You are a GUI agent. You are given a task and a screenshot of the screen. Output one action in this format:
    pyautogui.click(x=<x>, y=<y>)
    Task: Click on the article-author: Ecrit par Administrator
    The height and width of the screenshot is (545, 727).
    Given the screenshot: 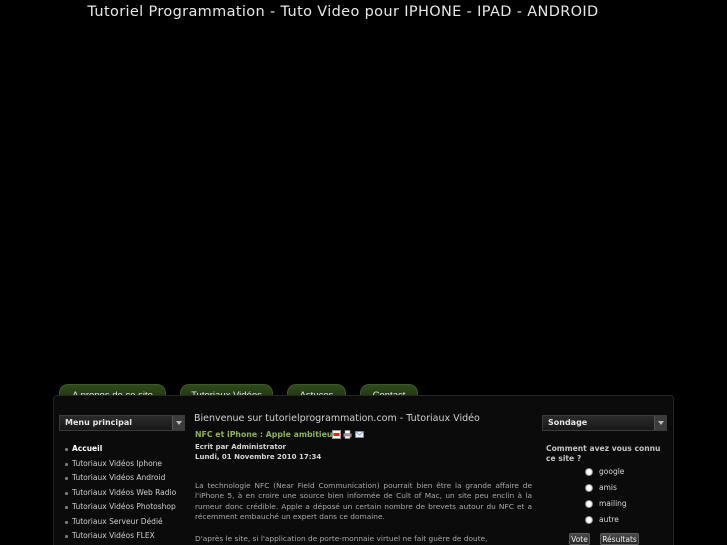 What is the action you would take?
    pyautogui.click(x=240, y=447)
    